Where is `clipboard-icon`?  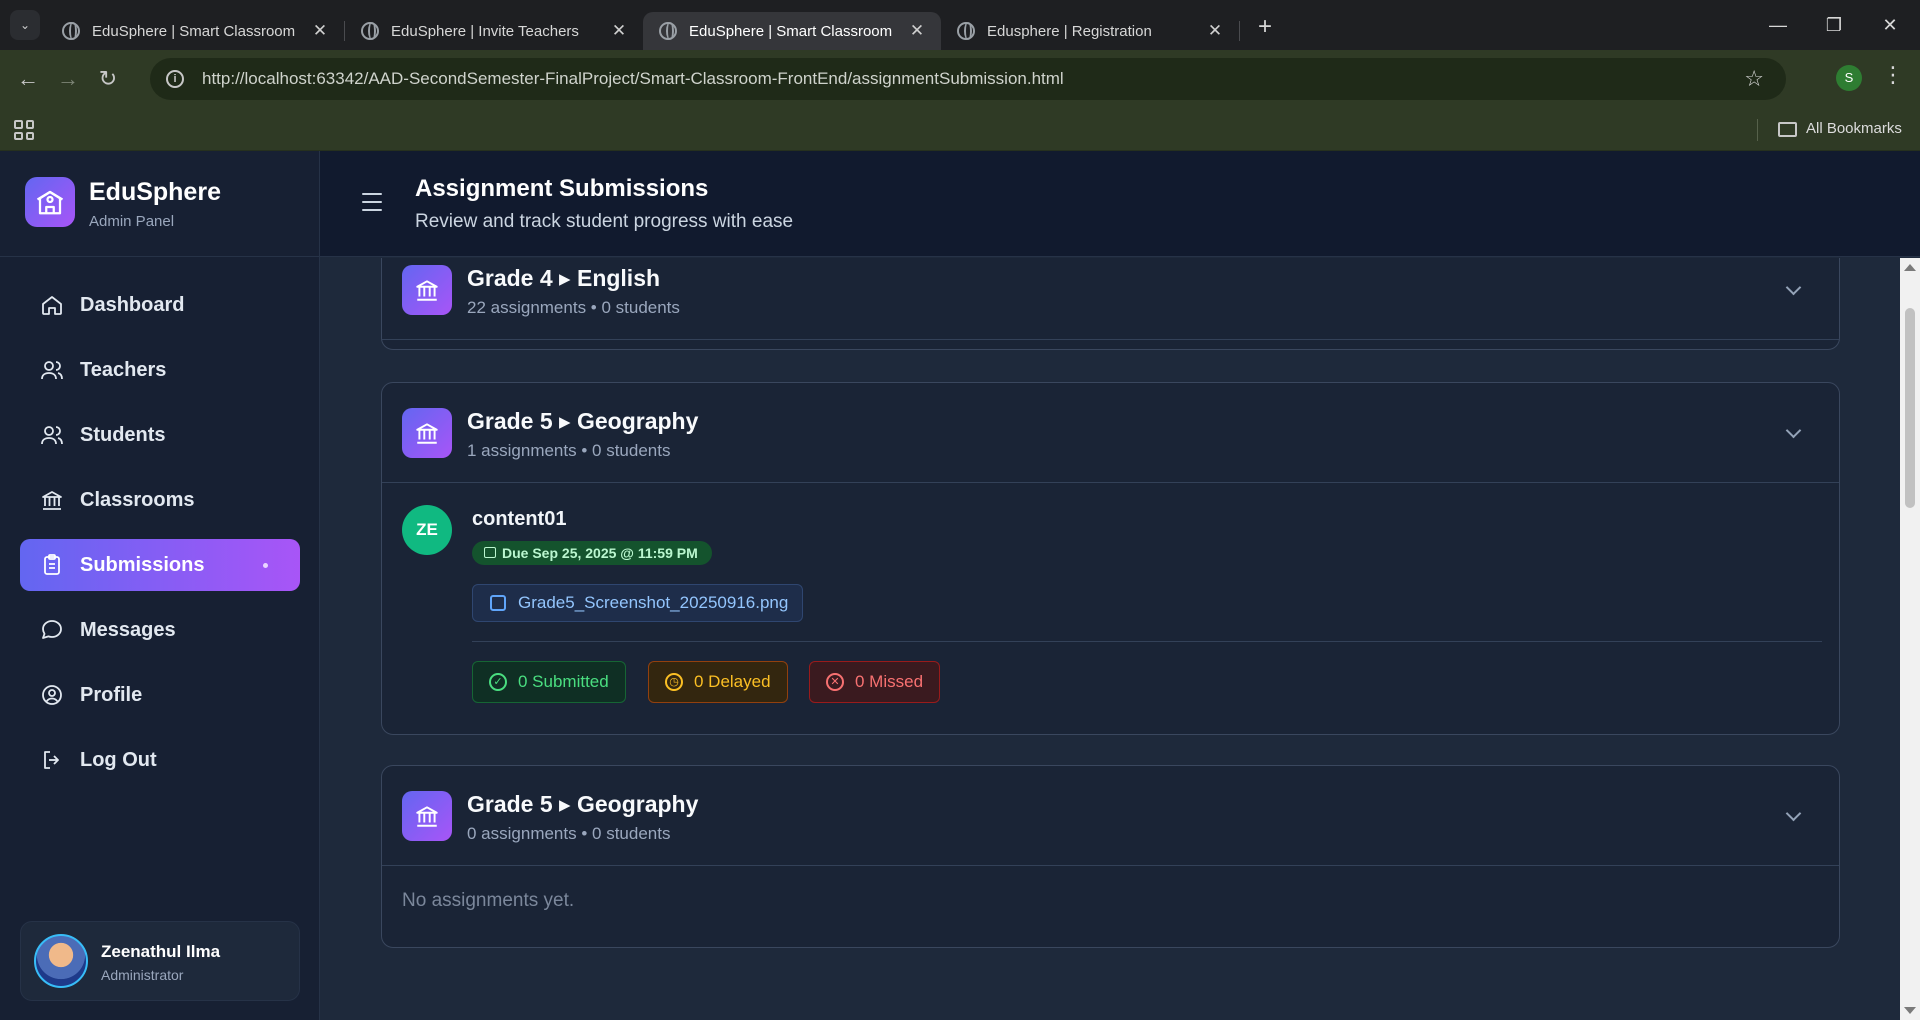 clipboard-icon is located at coordinates (52, 564).